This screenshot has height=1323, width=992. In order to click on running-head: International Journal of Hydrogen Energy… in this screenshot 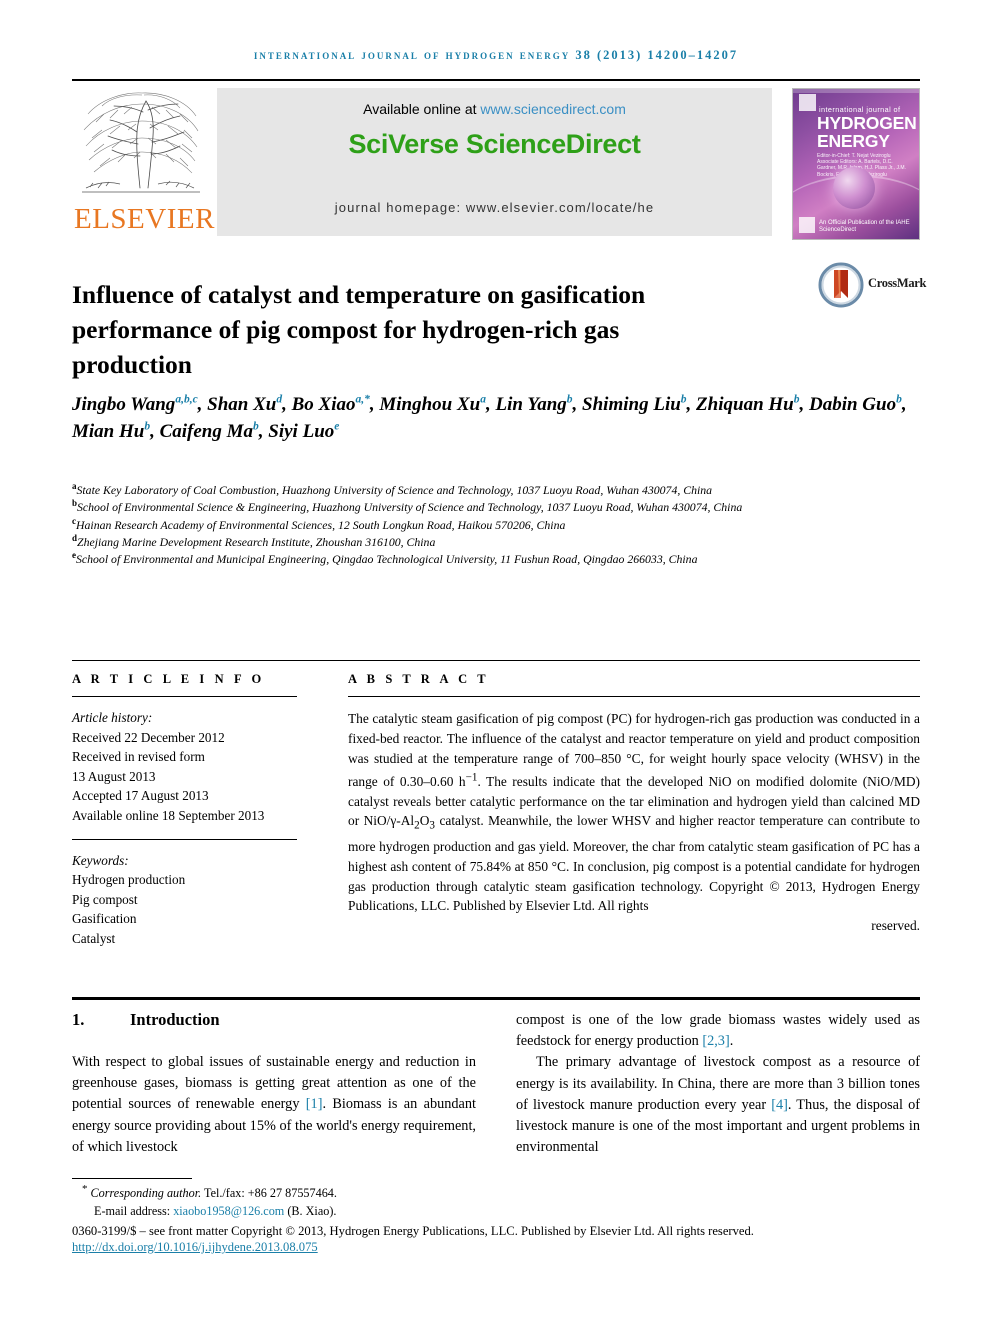, I will do `click(496, 55)`.